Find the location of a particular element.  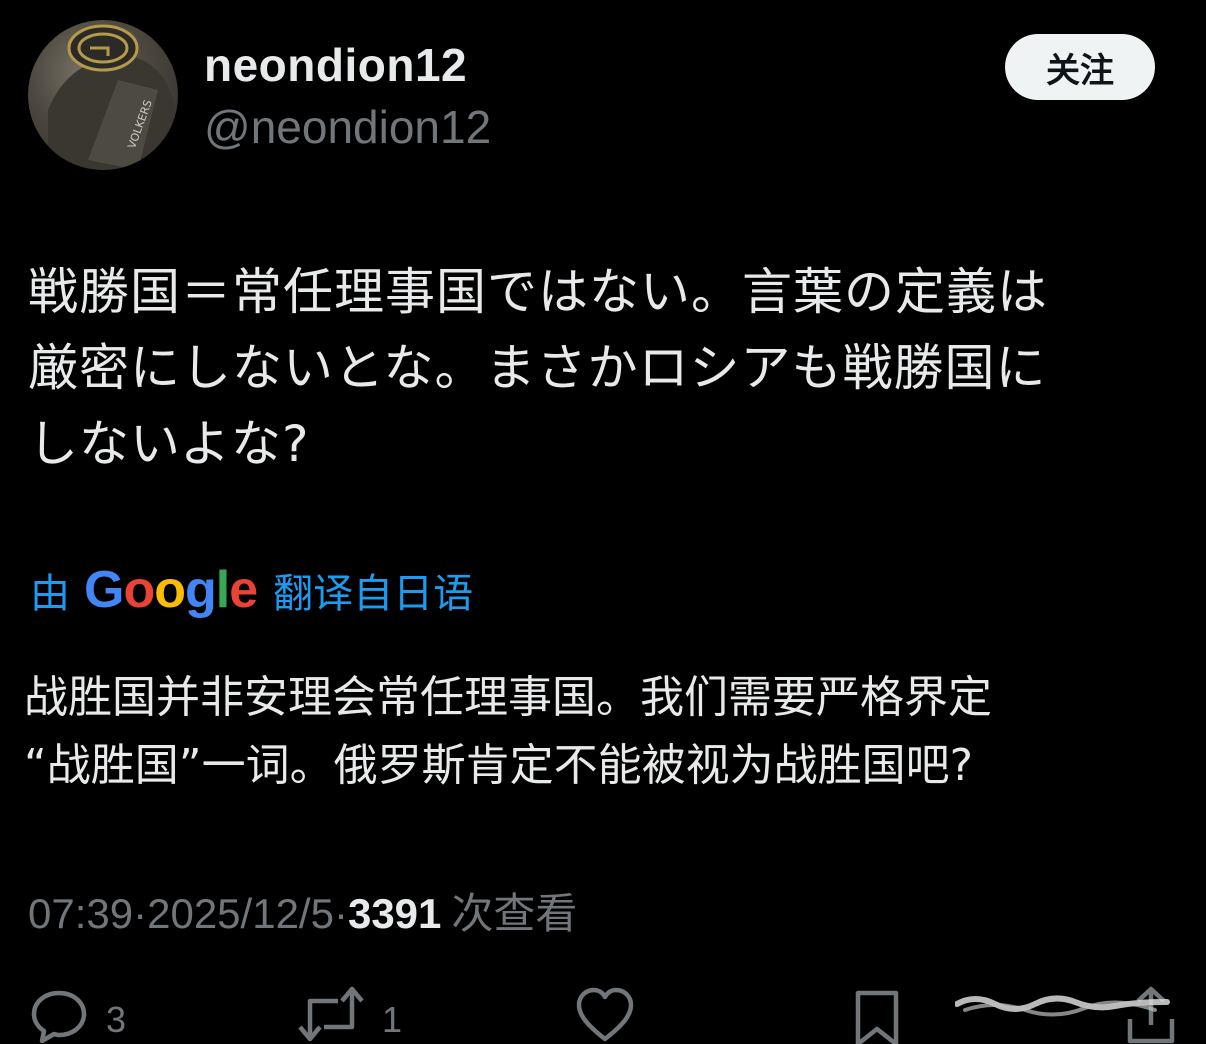

views-count: 3391 is located at coordinates (394, 914).